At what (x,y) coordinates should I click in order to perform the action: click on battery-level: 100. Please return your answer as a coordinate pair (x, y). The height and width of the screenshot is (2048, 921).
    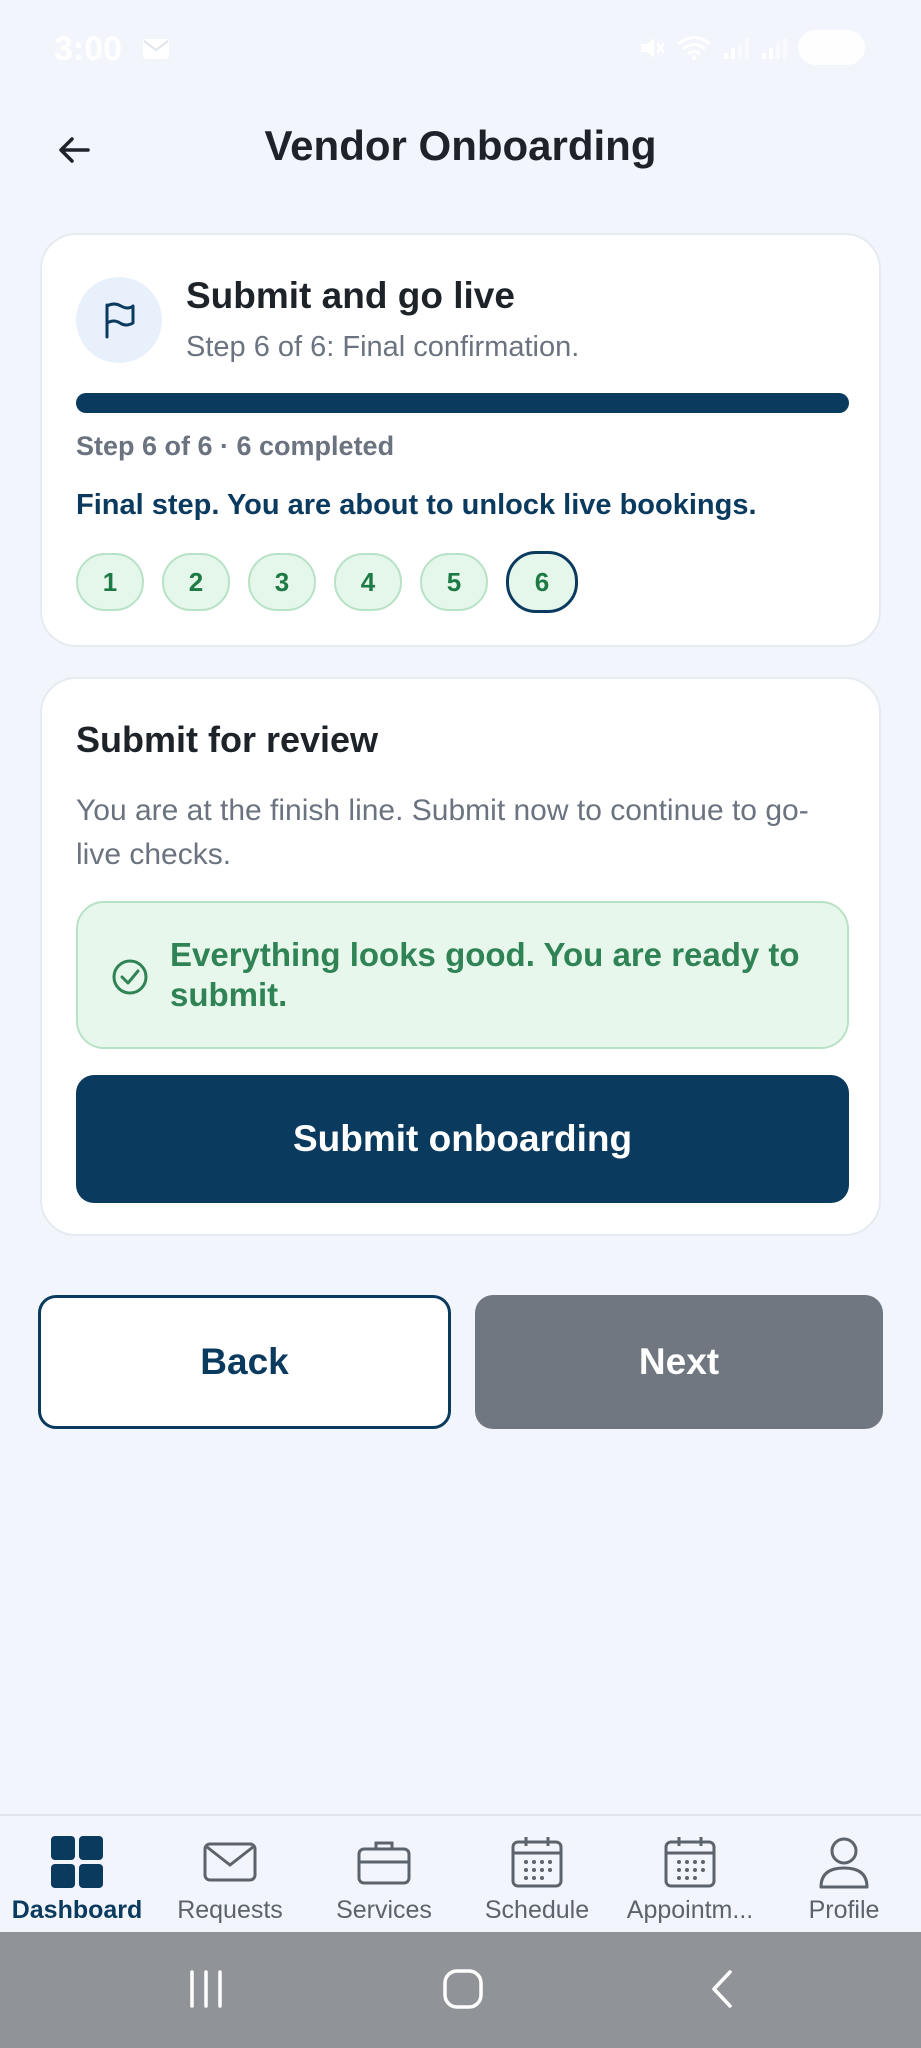
    Looking at the image, I should click on (831, 47).